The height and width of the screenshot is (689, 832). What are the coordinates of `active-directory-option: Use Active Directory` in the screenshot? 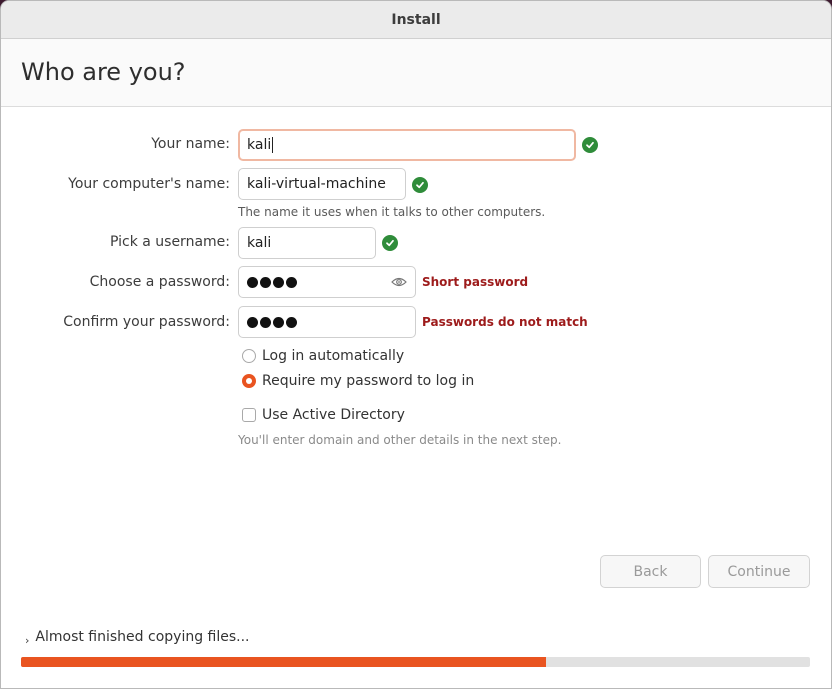 It's located at (323, 415).